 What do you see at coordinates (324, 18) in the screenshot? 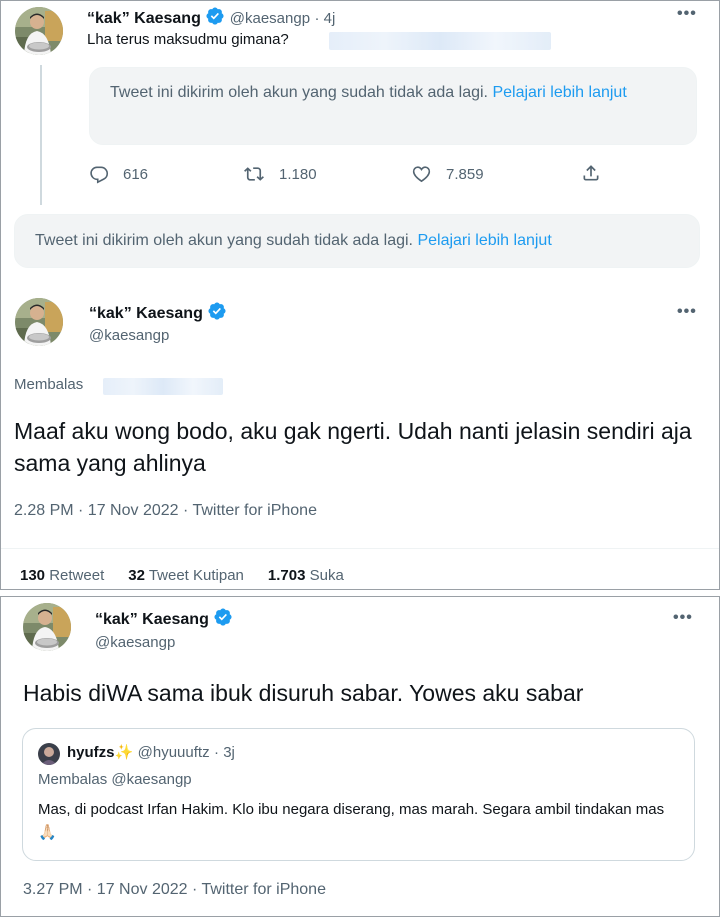
I see `timestamp: · 4j` at bounding box center [324, 18].